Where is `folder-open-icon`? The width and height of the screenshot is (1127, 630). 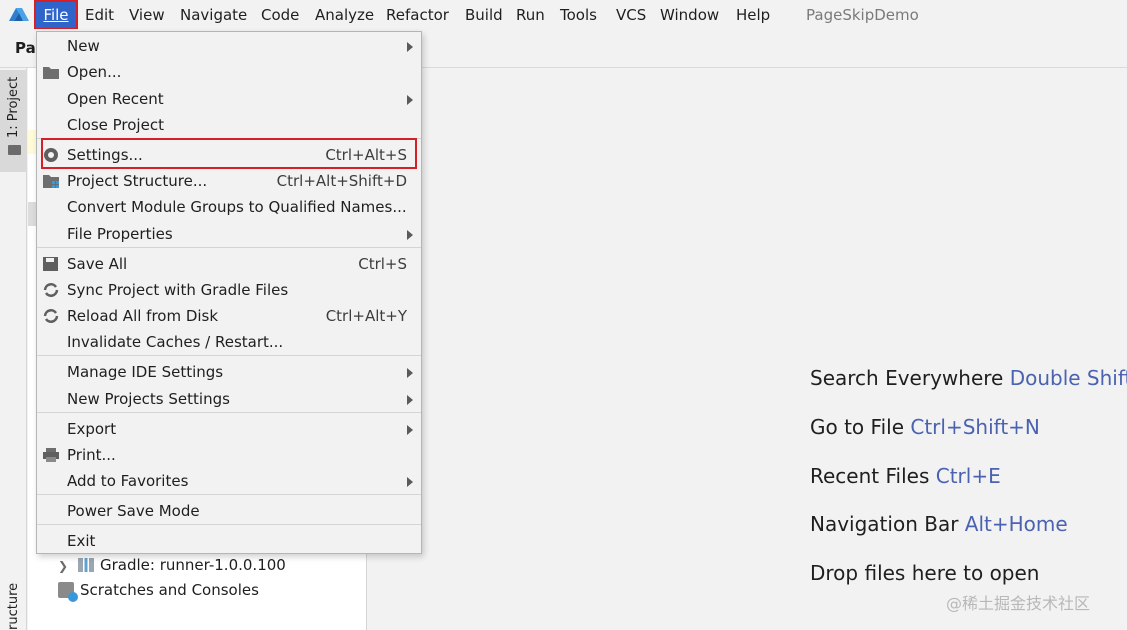 folder-open-icon is located at coordinates (51, 73).